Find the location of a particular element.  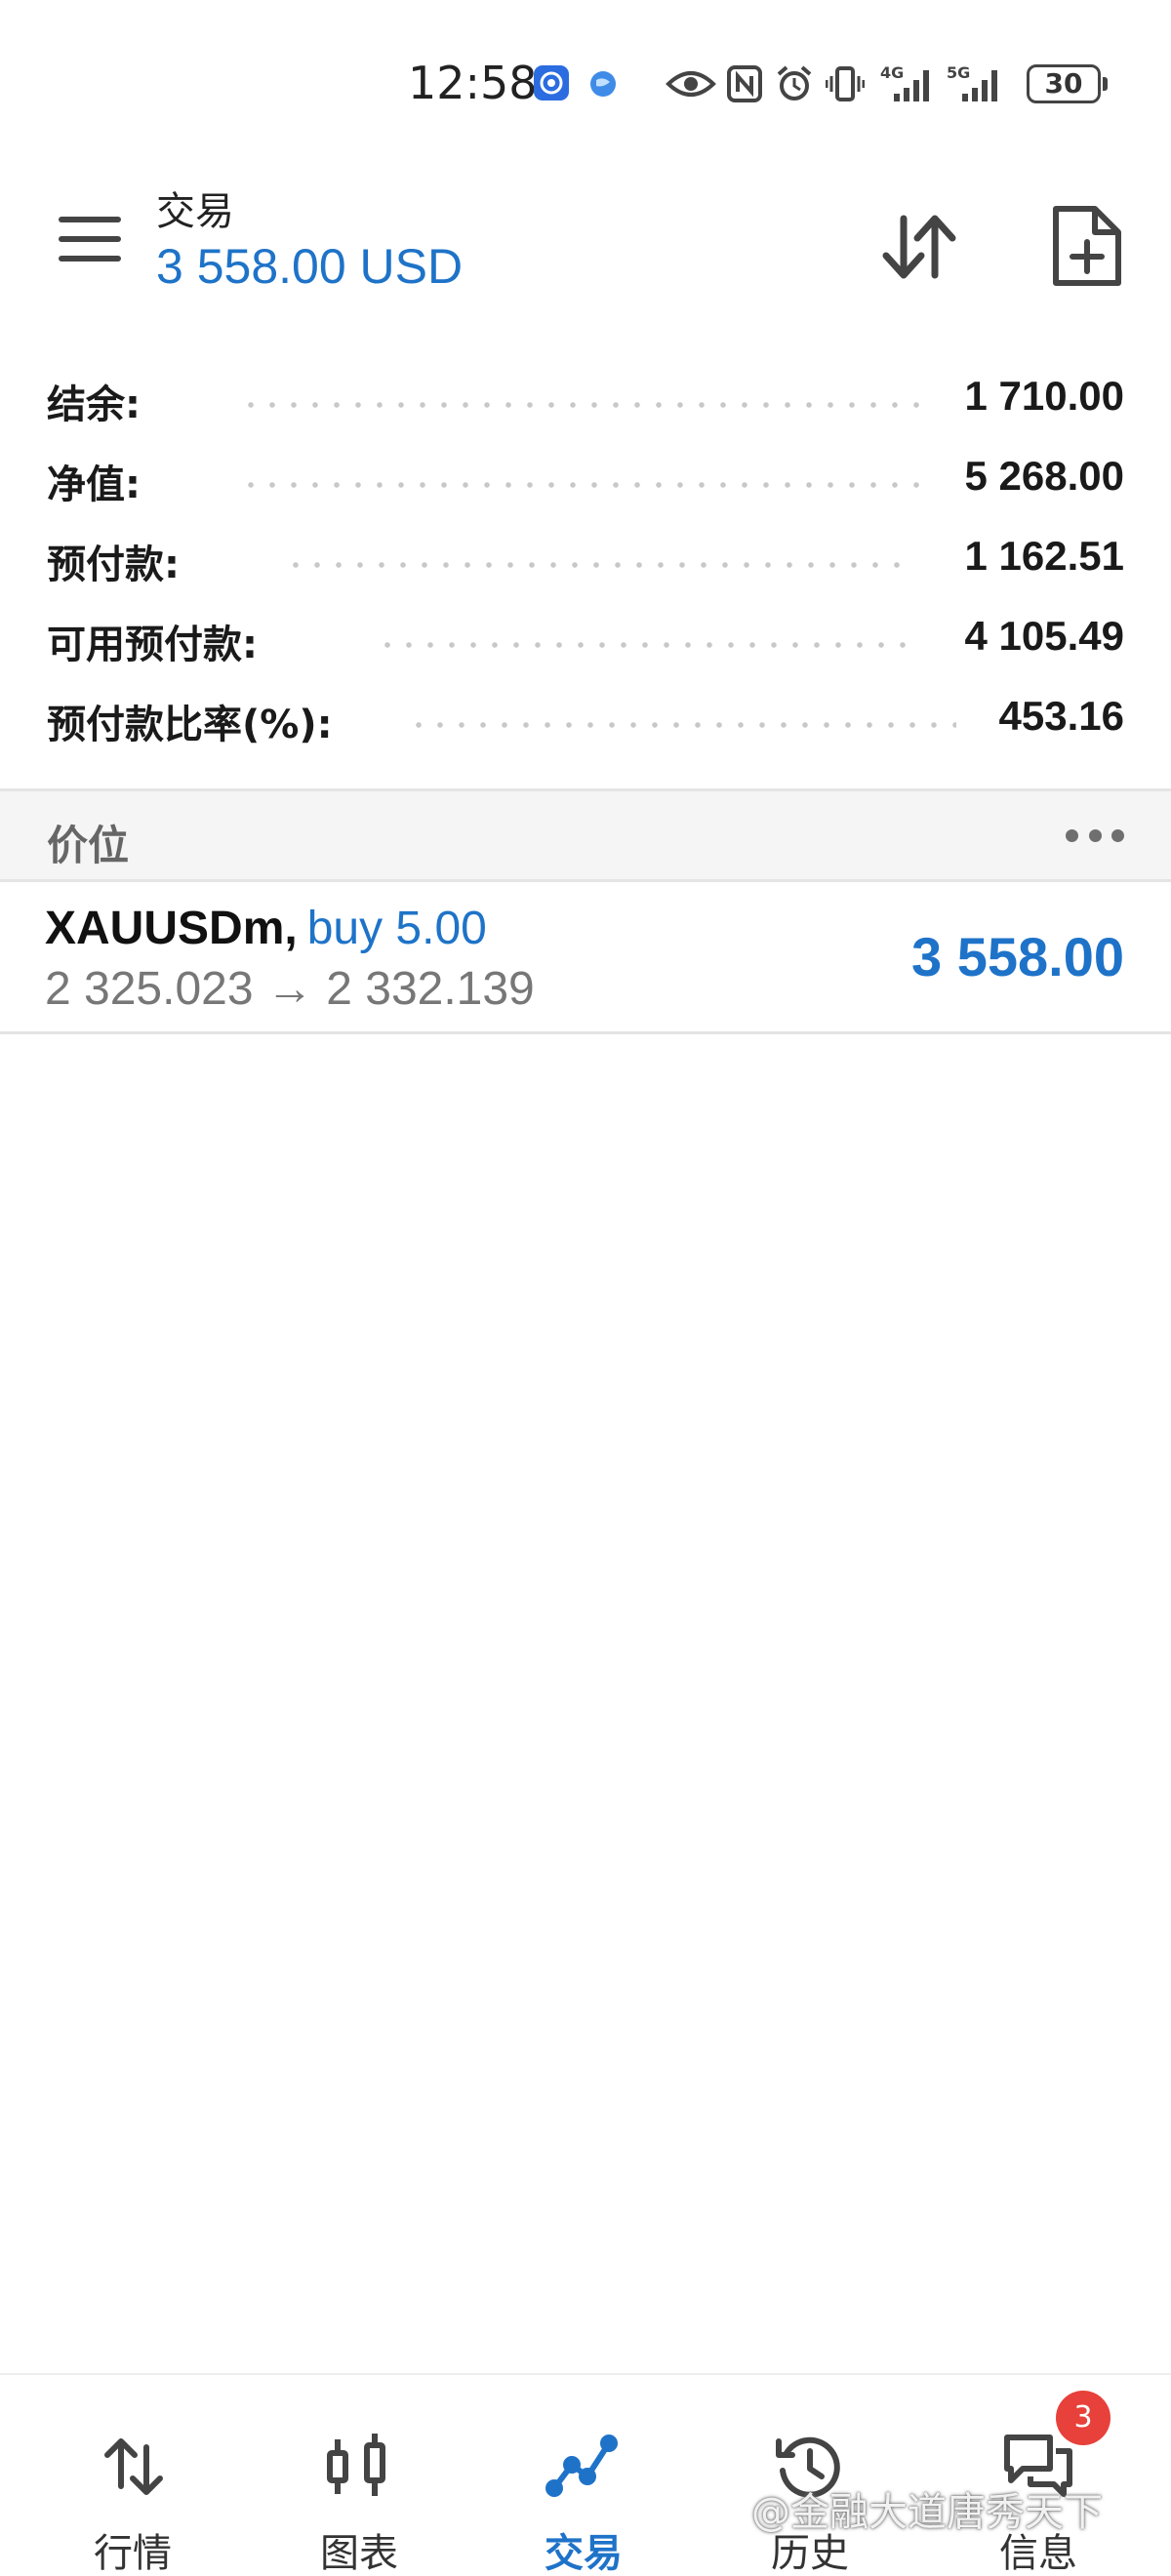

header-balance: 3 558.00 USD is located at coordinates (310, 266).